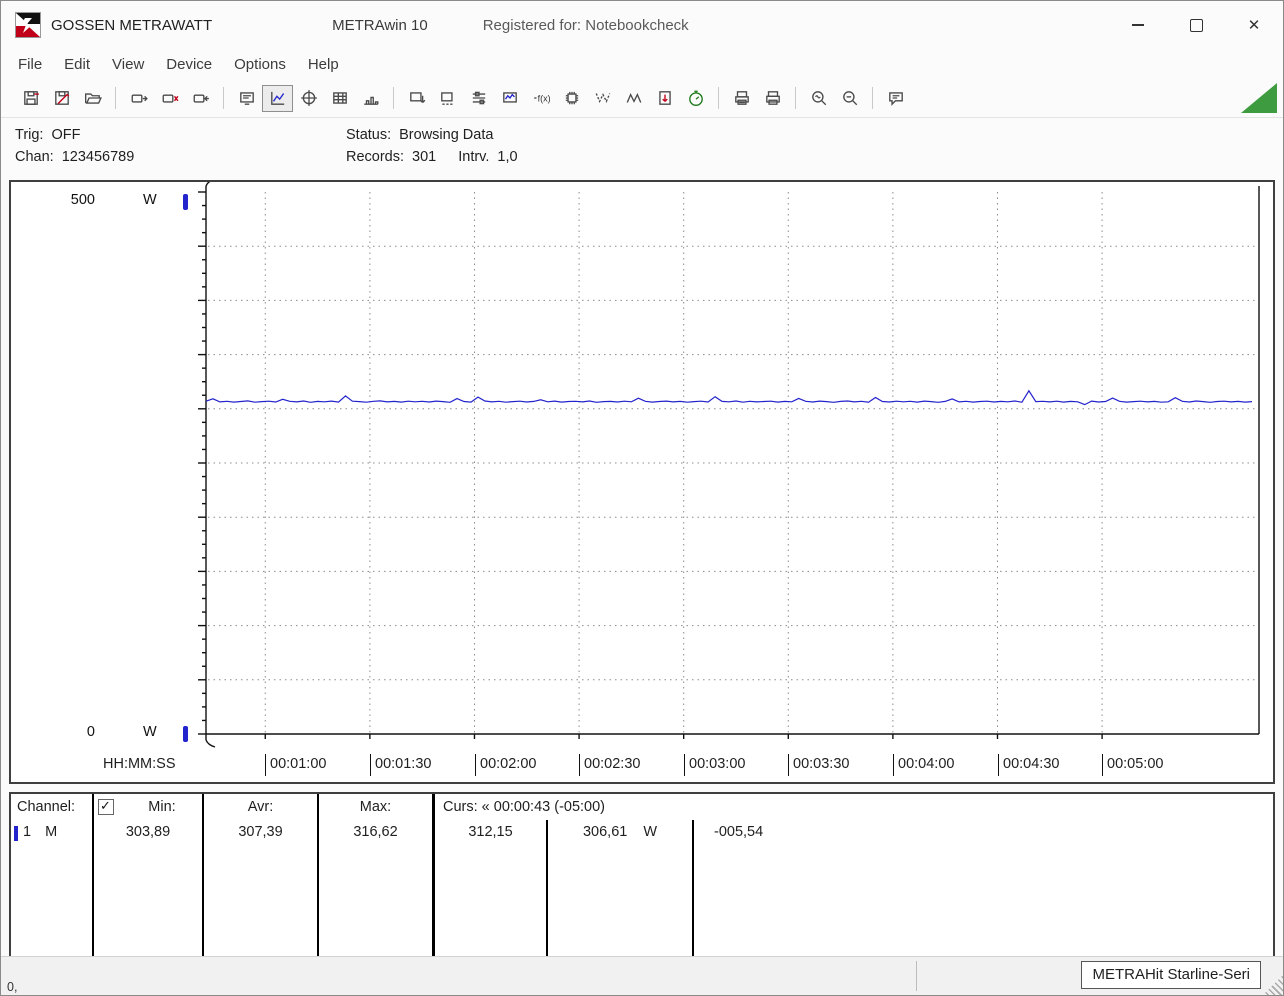 The height and width of the screenshot is (996, 1284). What do you see at coordinates (420, 135) in the screenshot?
I see `status-readout: Status: Browsing Data` at bounding box center [420, 135].